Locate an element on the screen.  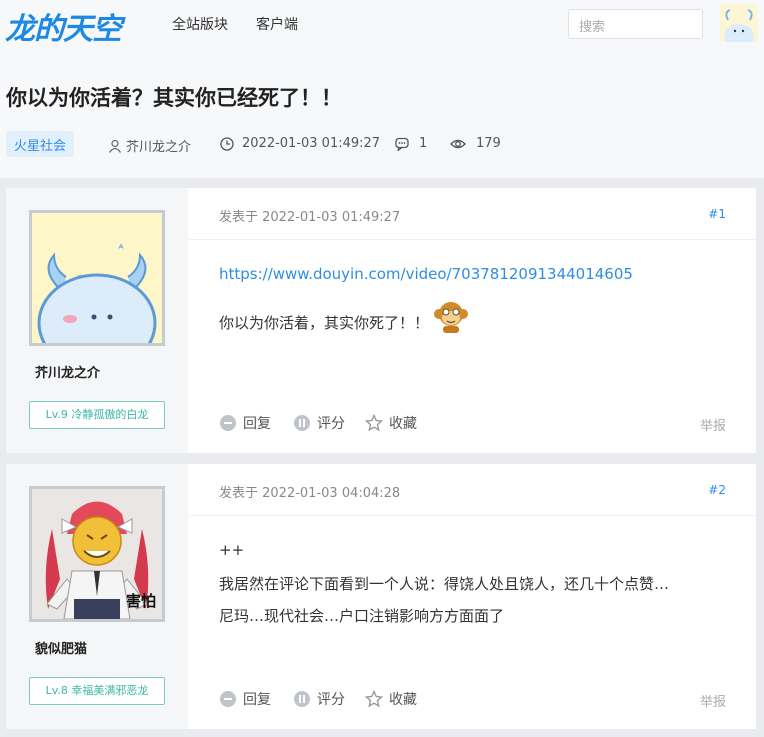
comment-icon is located at coordinates (402, 144).